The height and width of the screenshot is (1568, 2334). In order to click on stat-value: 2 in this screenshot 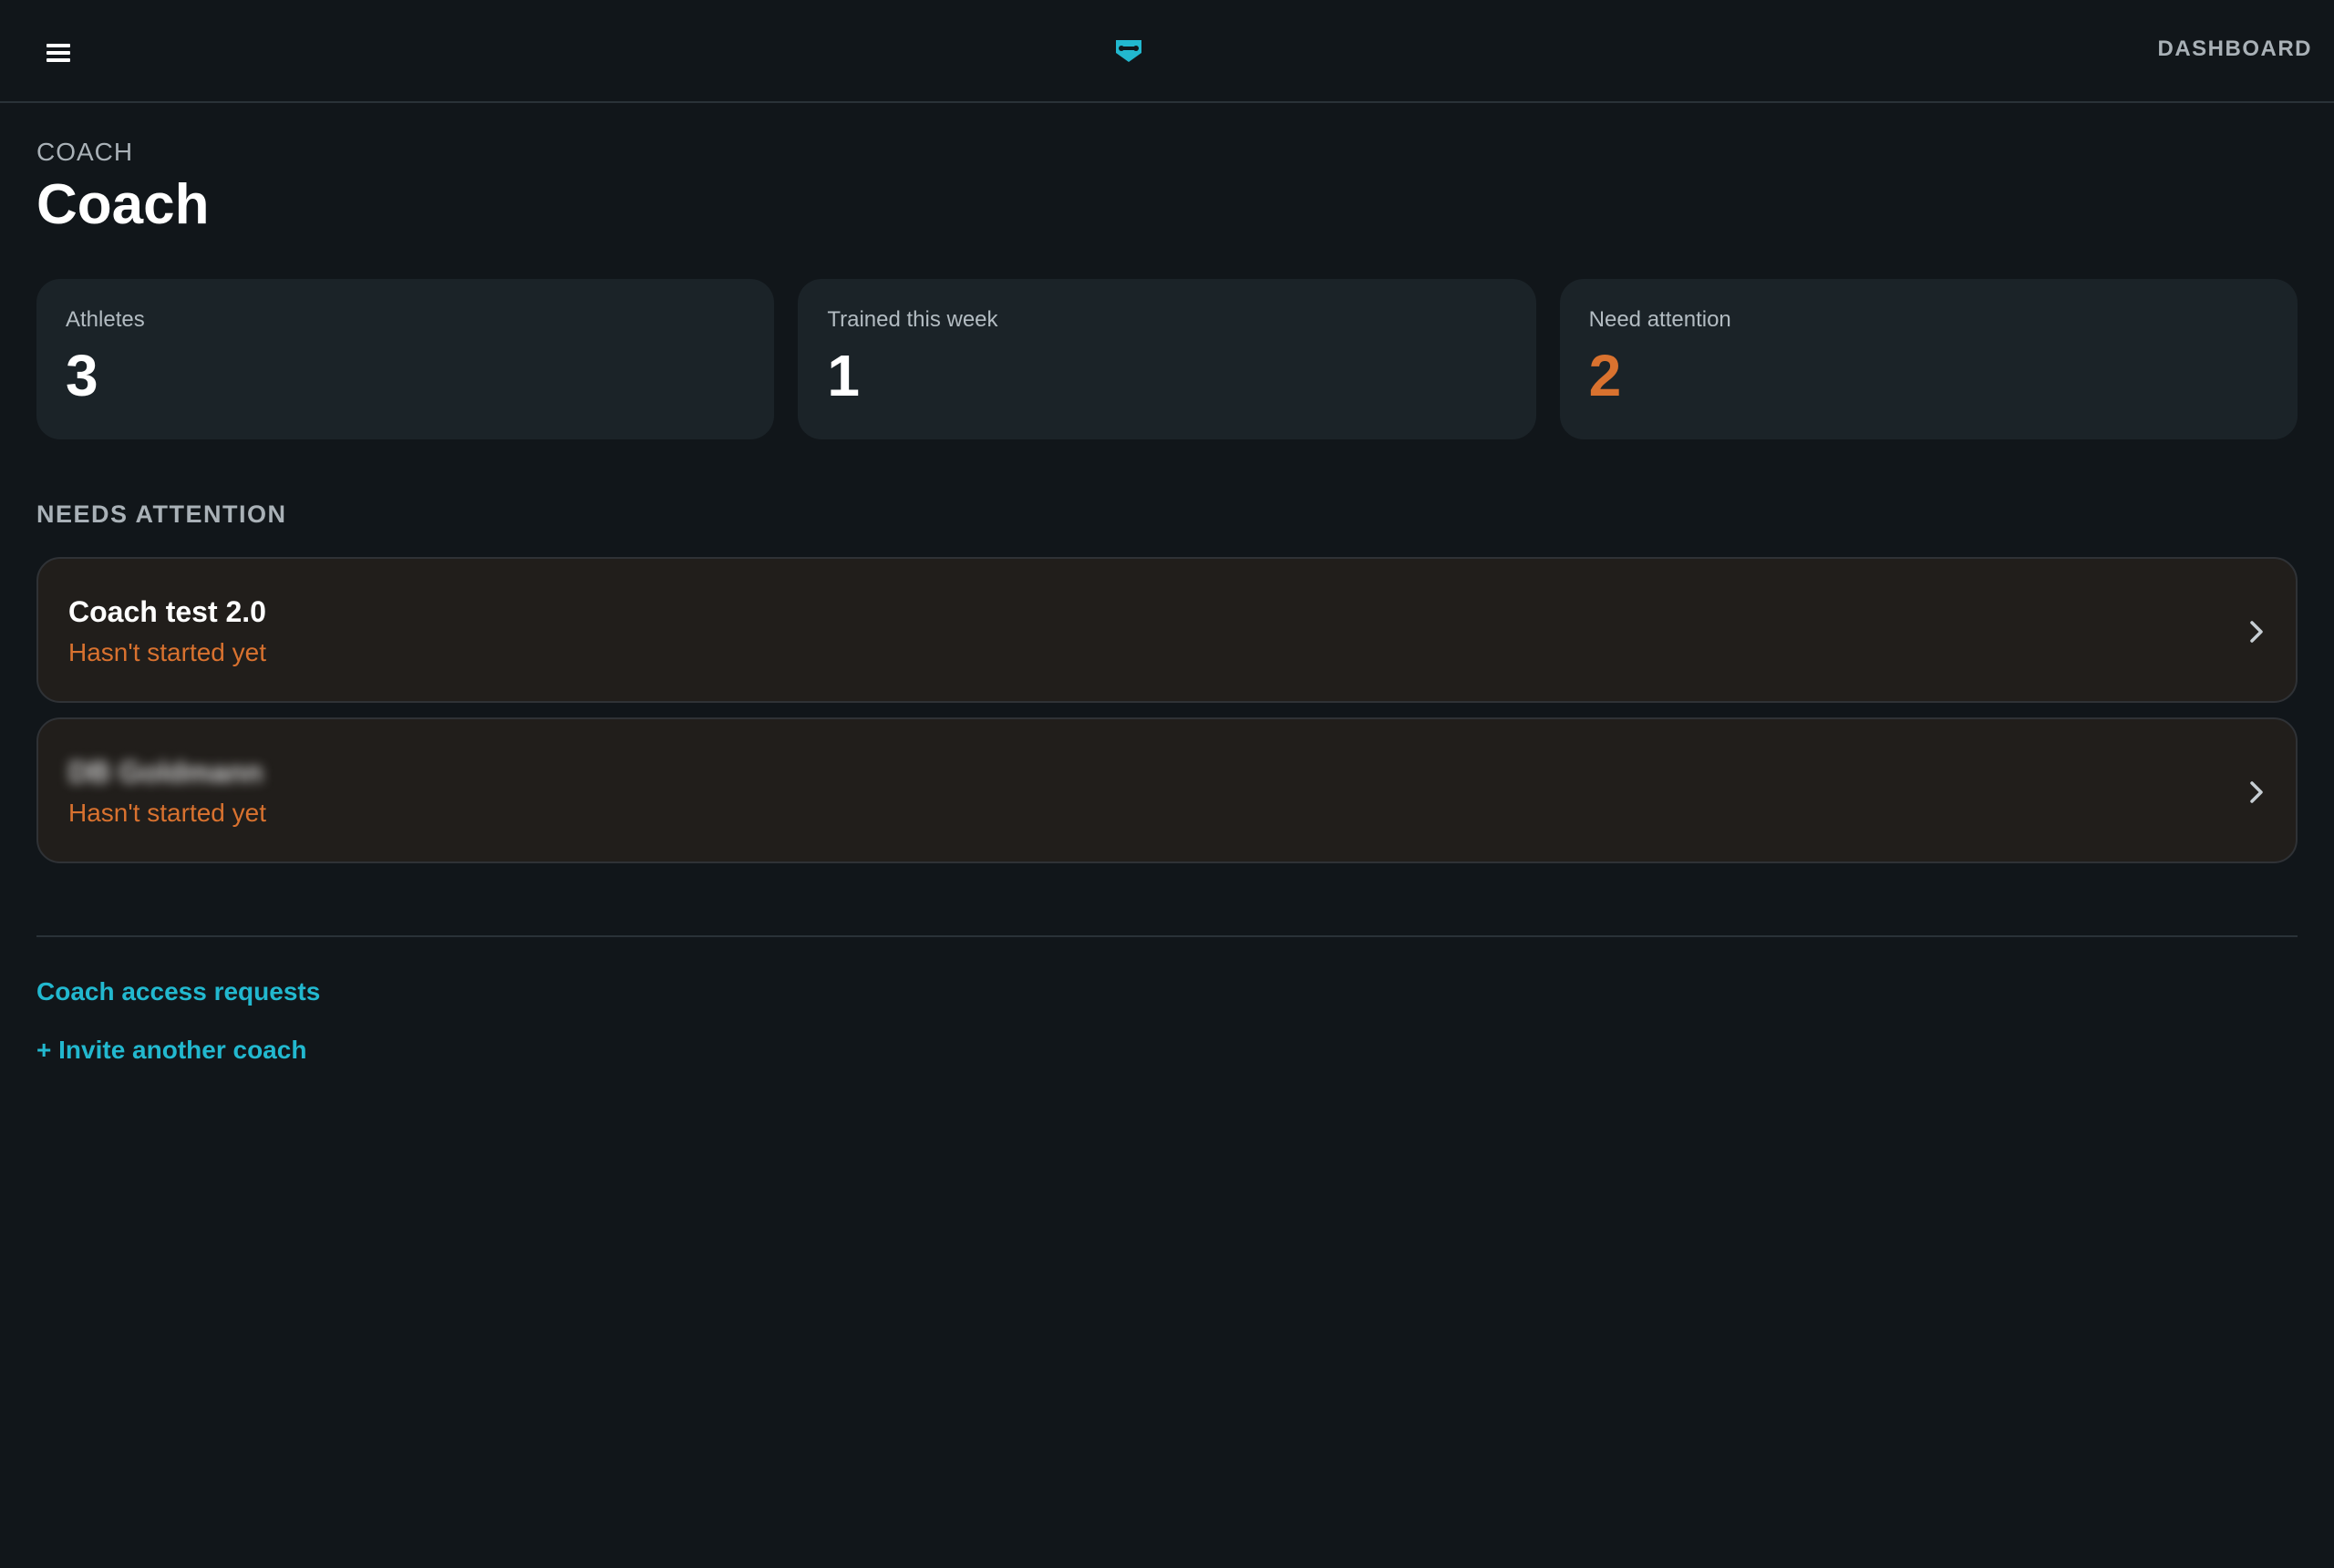, I will do `click(1605, 375)`.